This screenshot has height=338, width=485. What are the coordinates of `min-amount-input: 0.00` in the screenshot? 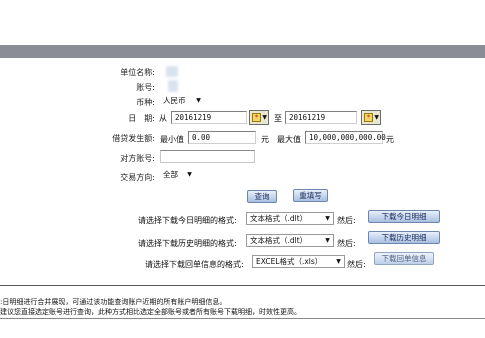 It's located at (222, 137).